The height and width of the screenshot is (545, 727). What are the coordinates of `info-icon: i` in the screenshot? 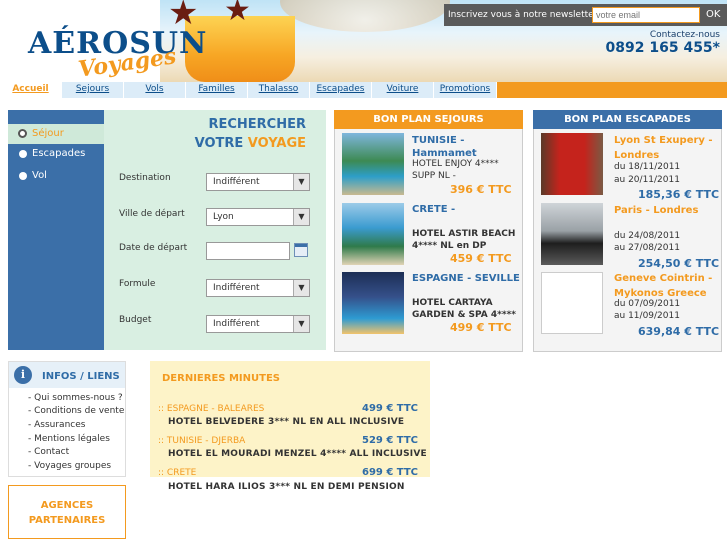 It's located at (23, 375).